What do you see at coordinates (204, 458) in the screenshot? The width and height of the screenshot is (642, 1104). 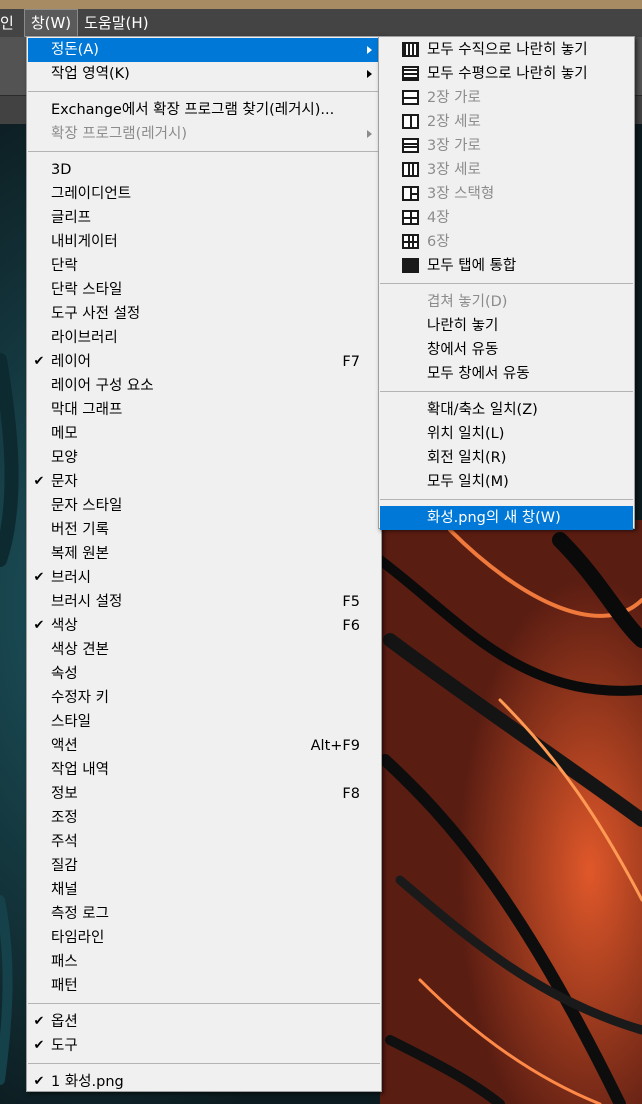 I see `window-menu-item-2-12: 모양` at bounding box center [204, 458].